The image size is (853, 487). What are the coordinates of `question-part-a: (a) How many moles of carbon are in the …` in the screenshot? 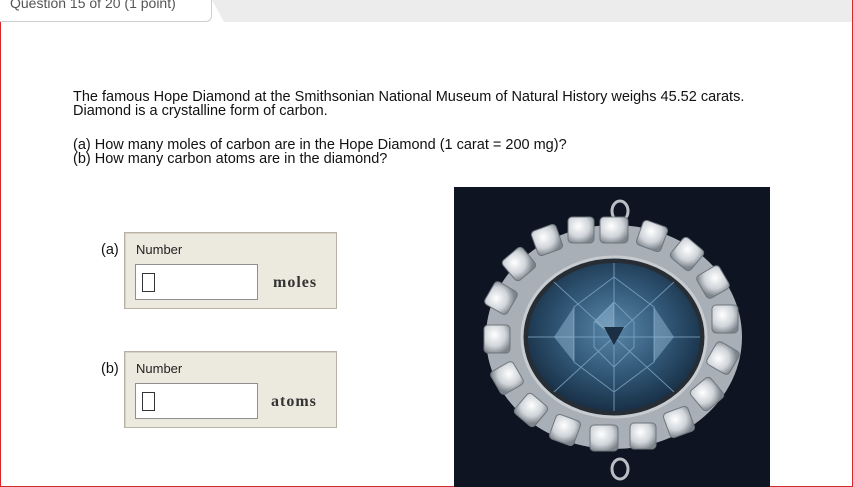 It's located at (320, 145).